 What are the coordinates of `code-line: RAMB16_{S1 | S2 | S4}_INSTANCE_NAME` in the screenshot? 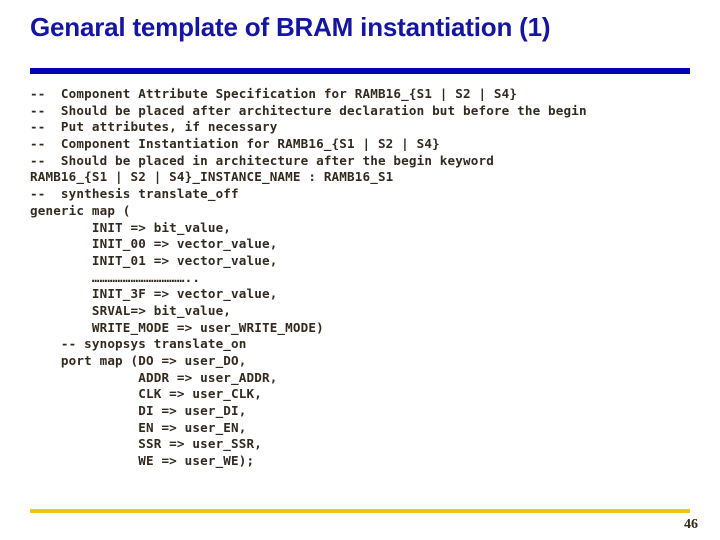 It's located at (212, 177).